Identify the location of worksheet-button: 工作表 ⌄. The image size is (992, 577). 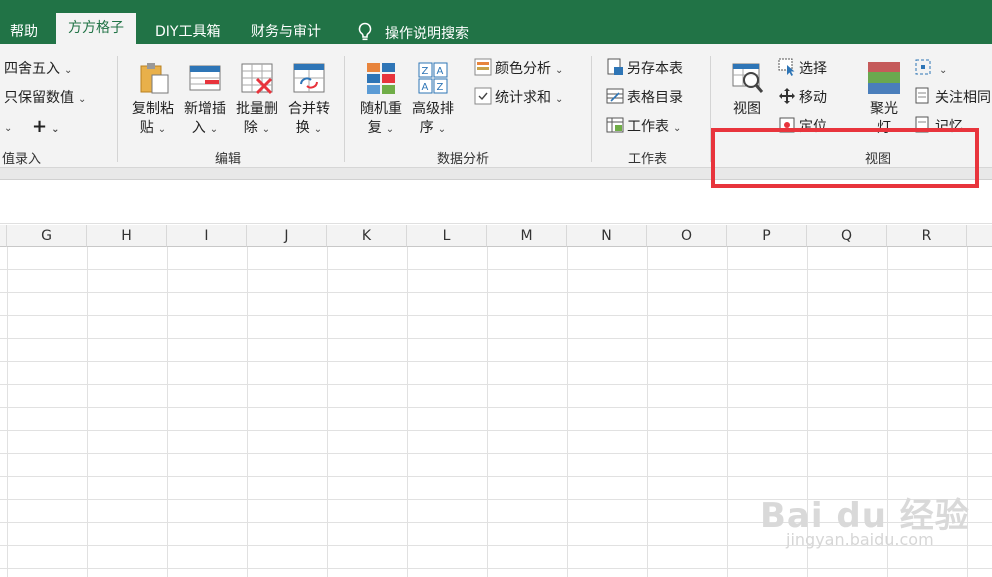
(643, 127).